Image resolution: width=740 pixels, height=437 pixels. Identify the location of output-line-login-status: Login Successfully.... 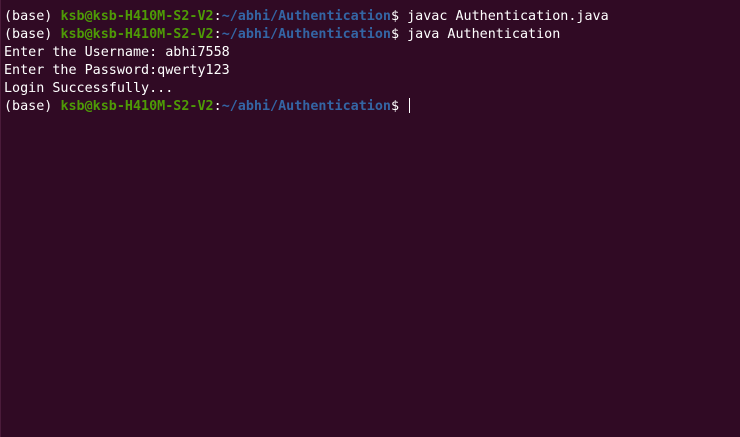
(89, 88).